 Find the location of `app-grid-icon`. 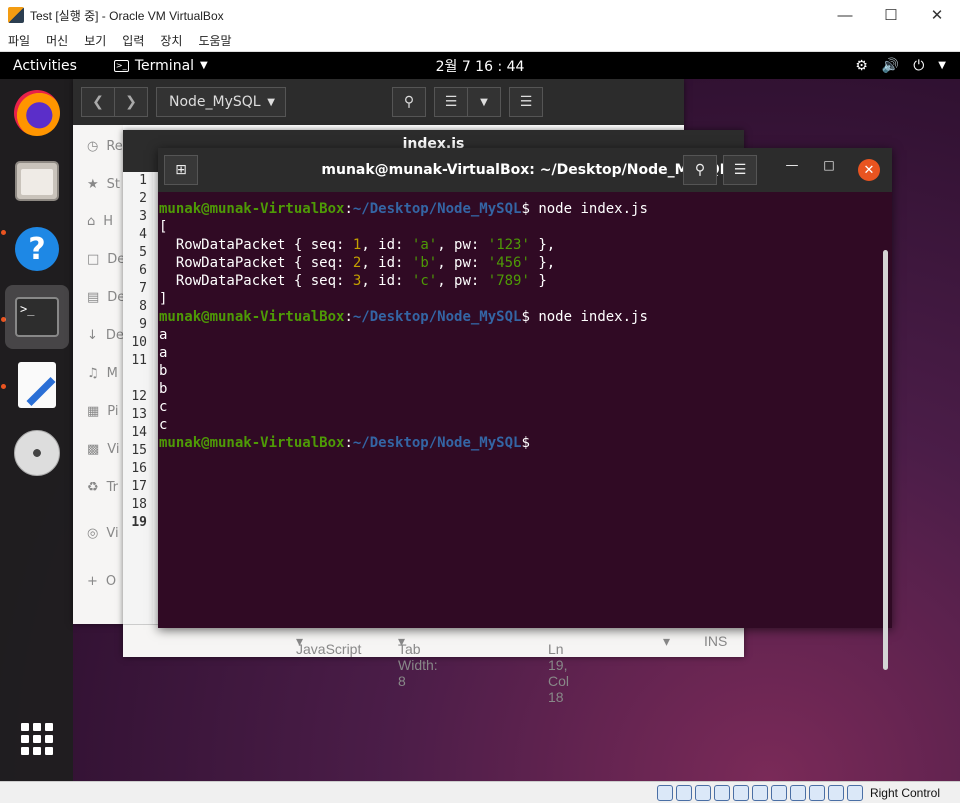

app-grid-icon is located at coordinates (37, 739).